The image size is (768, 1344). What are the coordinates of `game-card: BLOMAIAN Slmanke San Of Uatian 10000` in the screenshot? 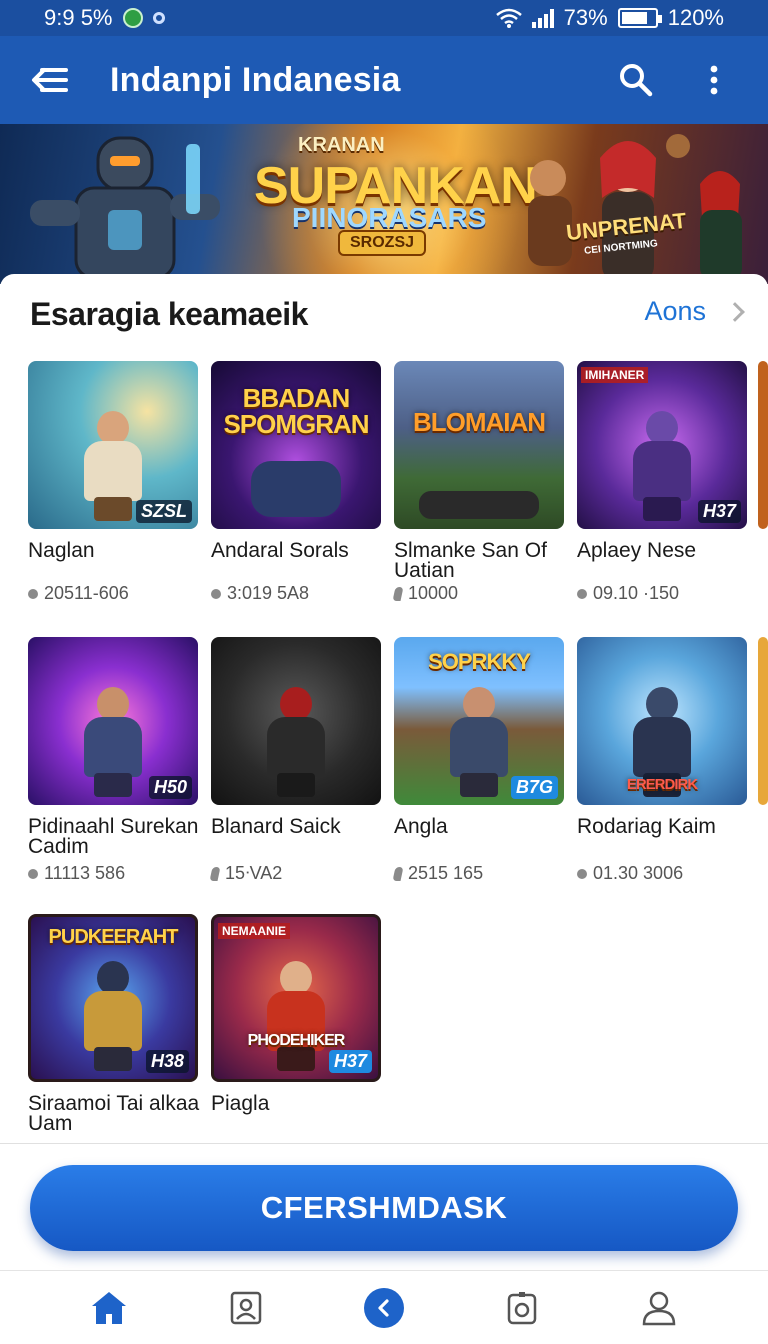 It's located at (479, 482).